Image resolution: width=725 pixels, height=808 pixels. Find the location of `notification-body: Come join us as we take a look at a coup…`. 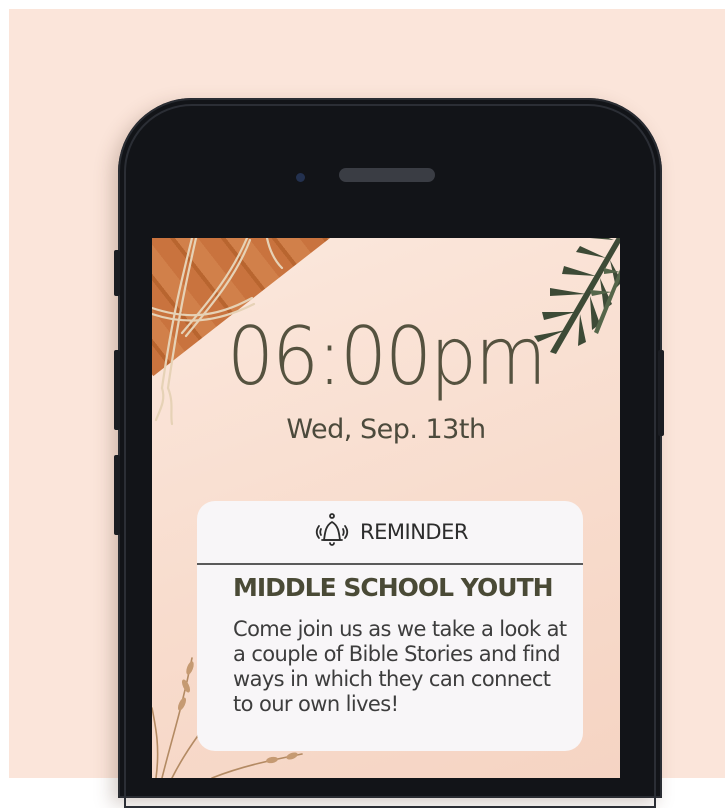

notification-body: Come join us as we take a look at a coup… is located at coordinates (400, 666).